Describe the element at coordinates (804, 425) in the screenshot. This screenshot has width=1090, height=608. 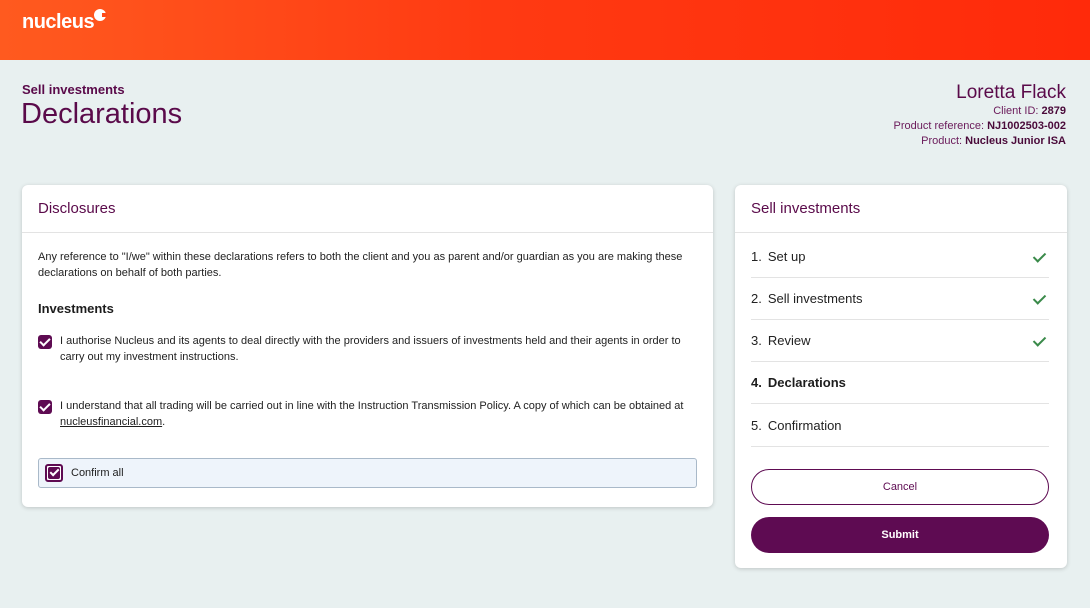
I see `step-label: Confirmation` at that location.